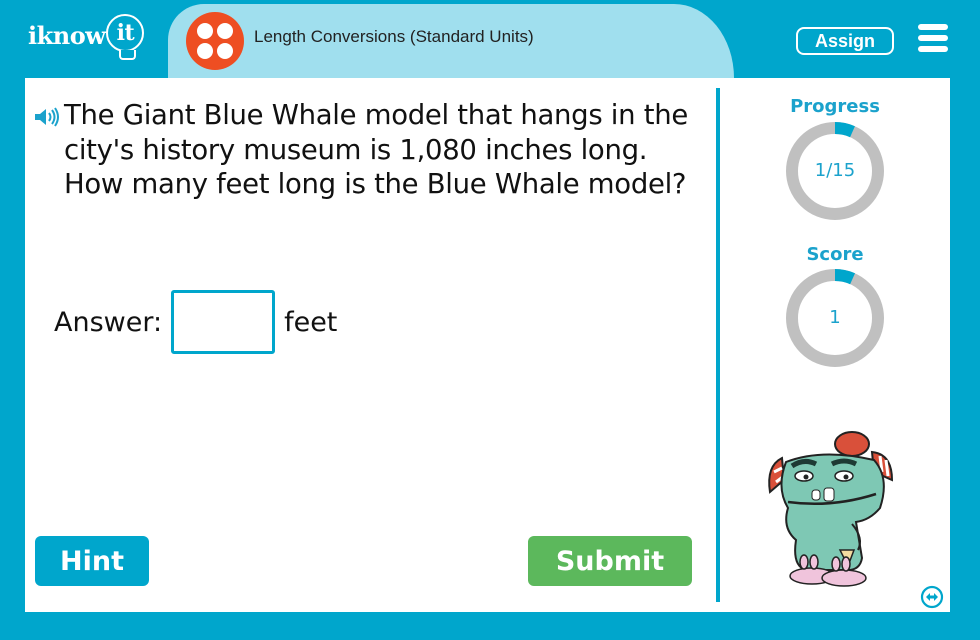 This screenshot has width=980, height=640. What do you see at coordinates (835, 317) in the screenshot?
I see `score-value: 1` at bounding box center [835, 317].